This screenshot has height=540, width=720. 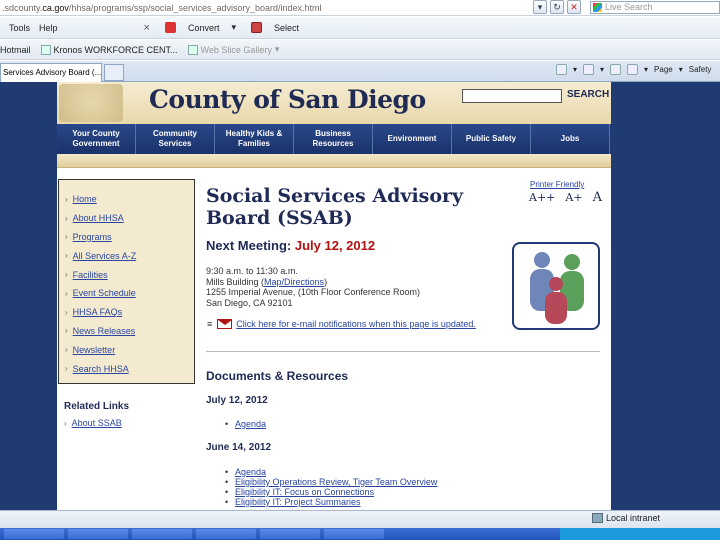 I want to click on live-search-input: Live Search, so click(x=655, y=7).